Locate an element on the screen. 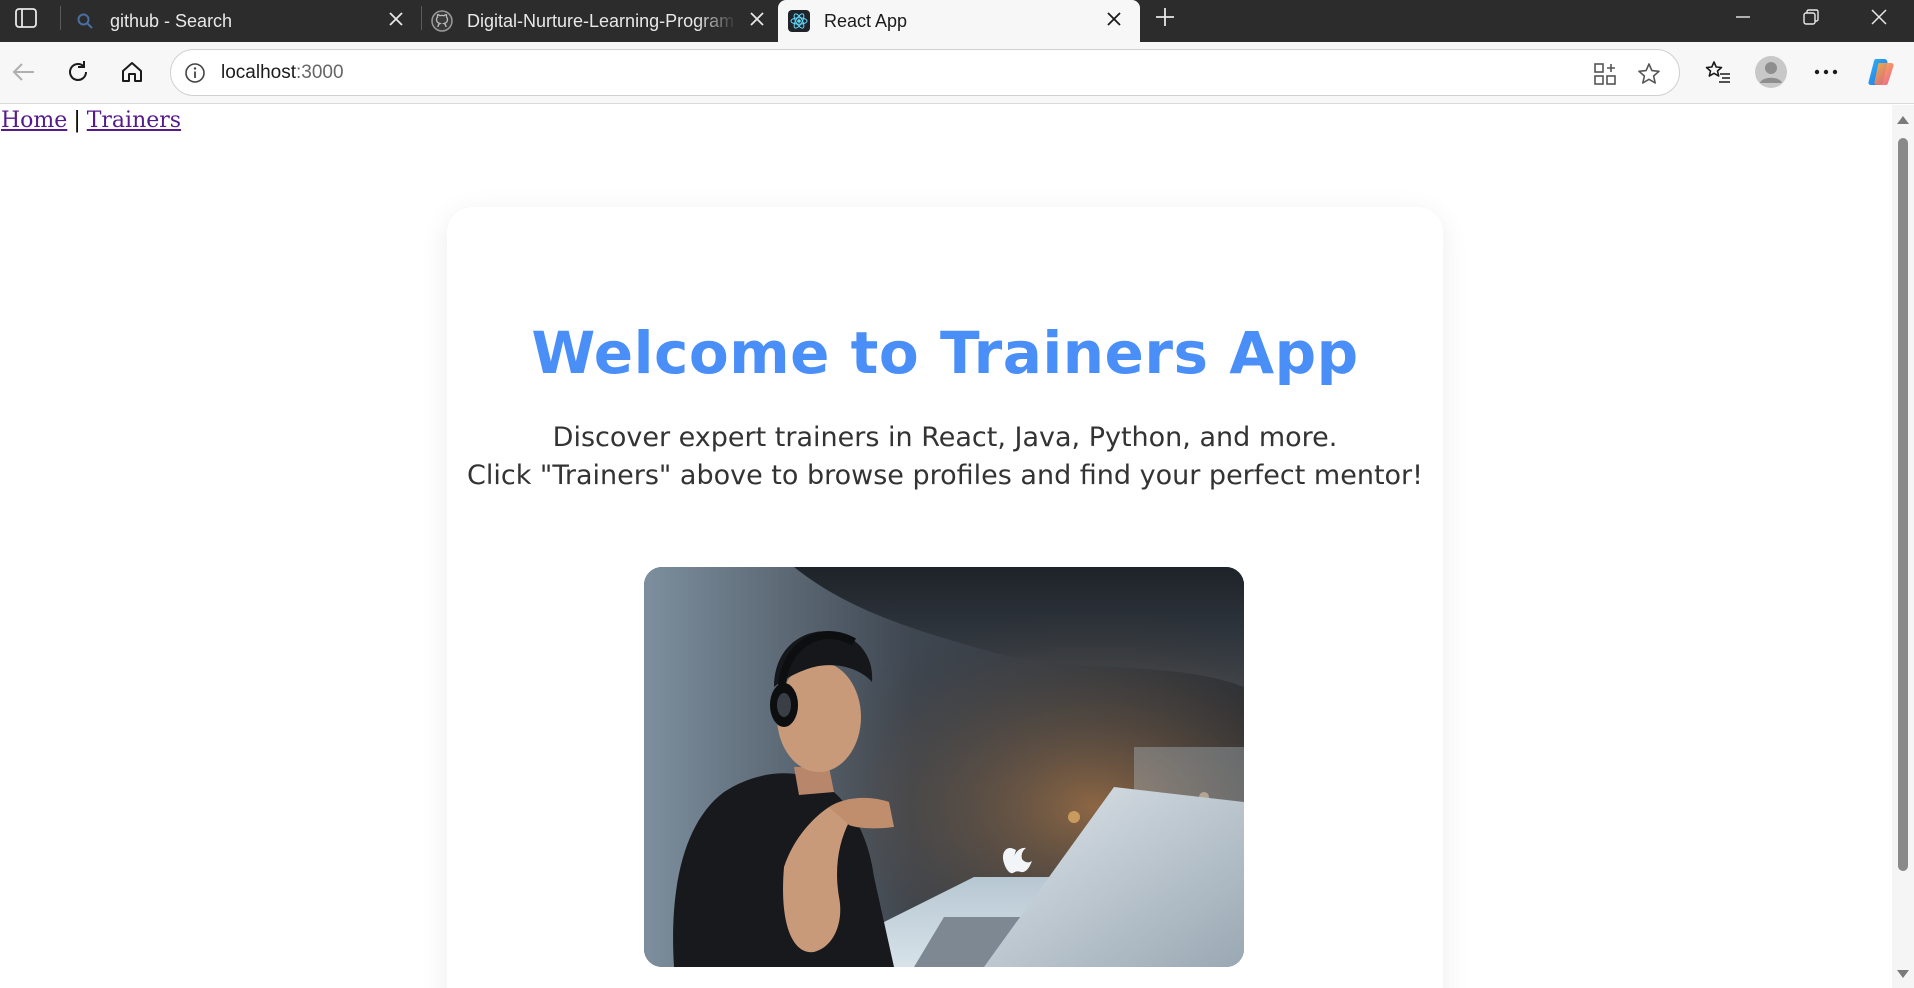  tab-github-search: github - Search is located at coordinates (244, 21).